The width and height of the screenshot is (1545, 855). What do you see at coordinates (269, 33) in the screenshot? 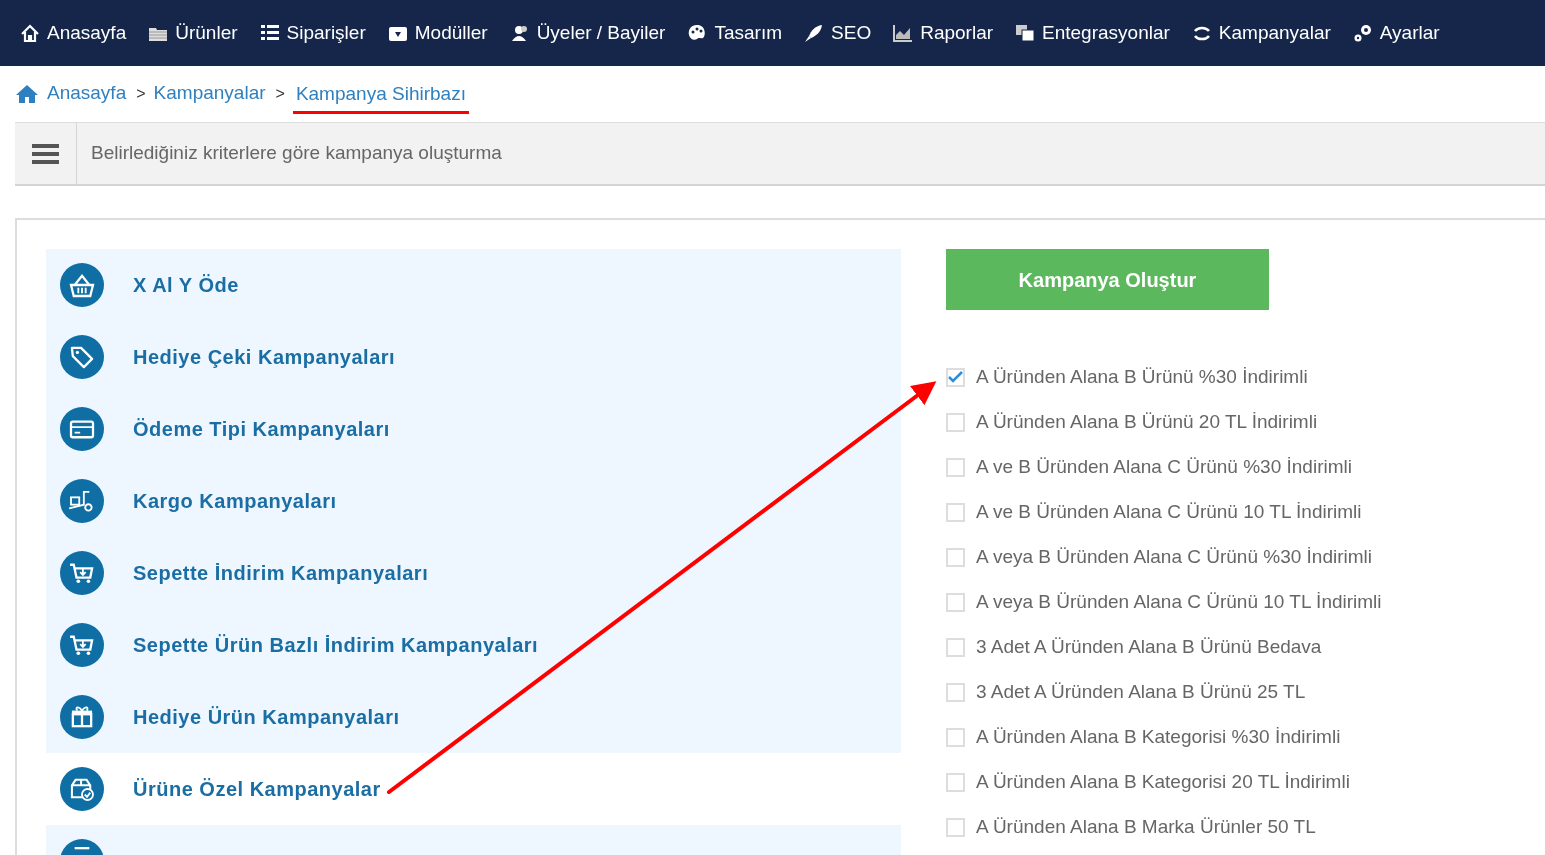
I see `list-icon` at bounding box center [269, 33].